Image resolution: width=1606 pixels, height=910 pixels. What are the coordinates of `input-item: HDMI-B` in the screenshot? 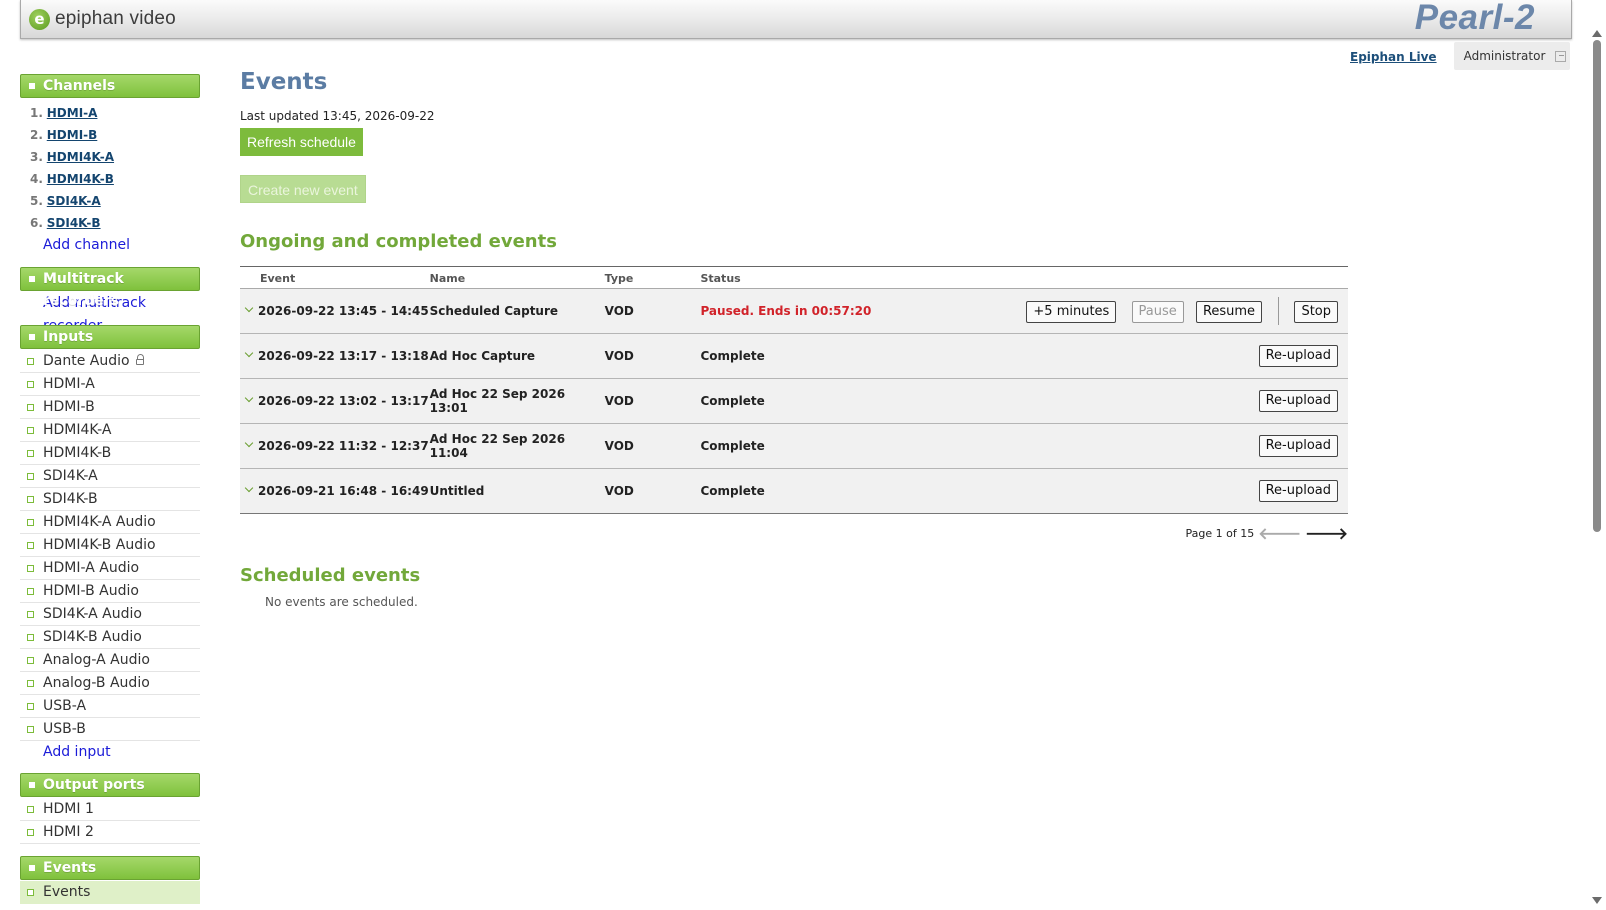 It's located at (110, 407).